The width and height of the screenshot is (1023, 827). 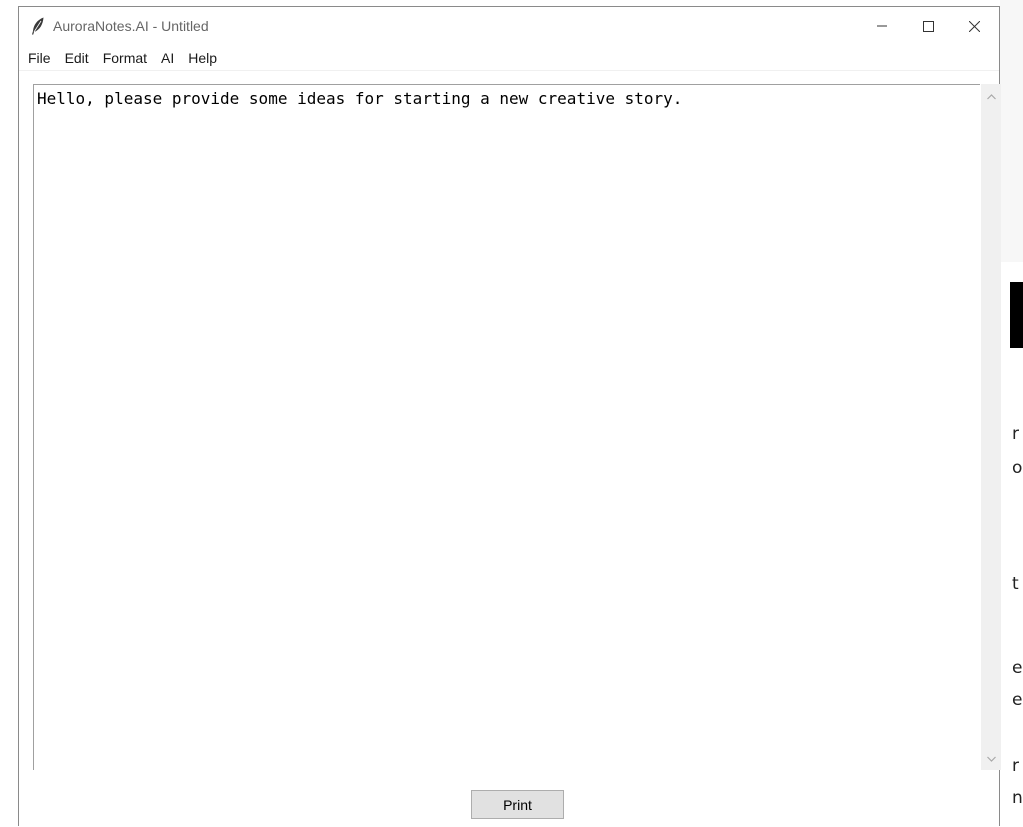 I want to click on title-bar: AuroraNotes.AI - Untitled, so click(x=509, y=26).